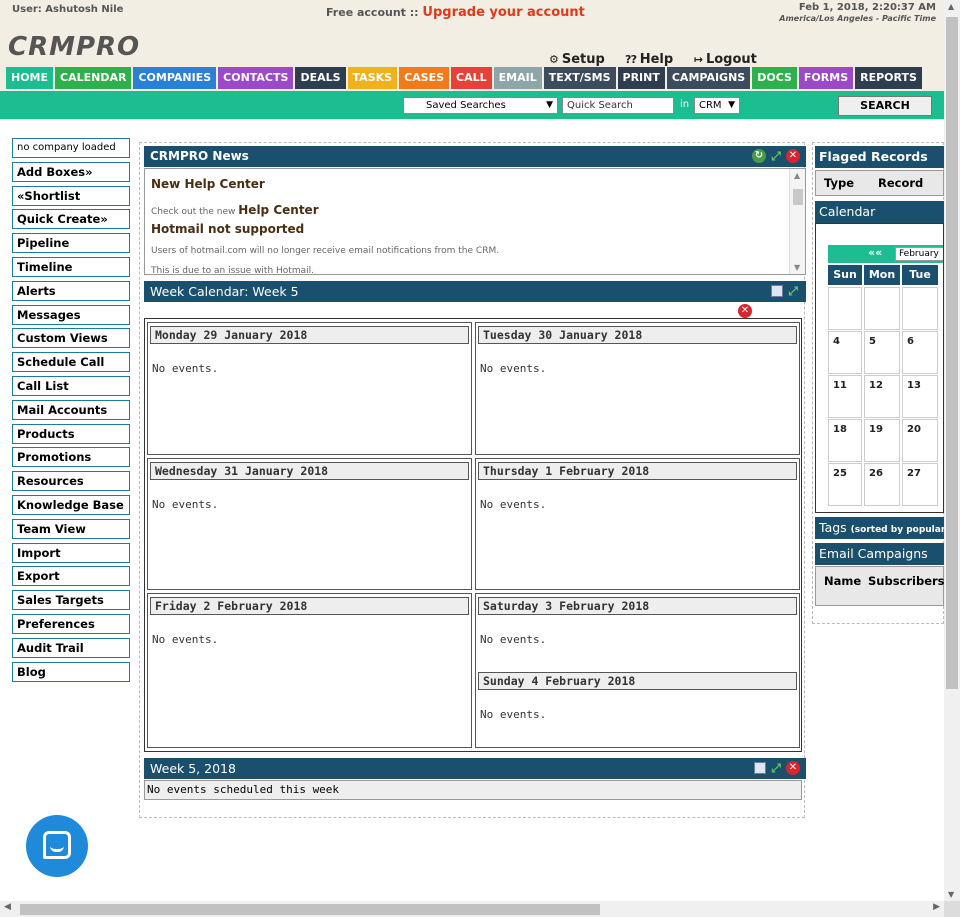 The image size is (960, 917). What do you see at coordinates (71, 219) in the screenshot?
I see `sidebar-item-quick-create: Quick Create»` at bounding box center [71, 219].